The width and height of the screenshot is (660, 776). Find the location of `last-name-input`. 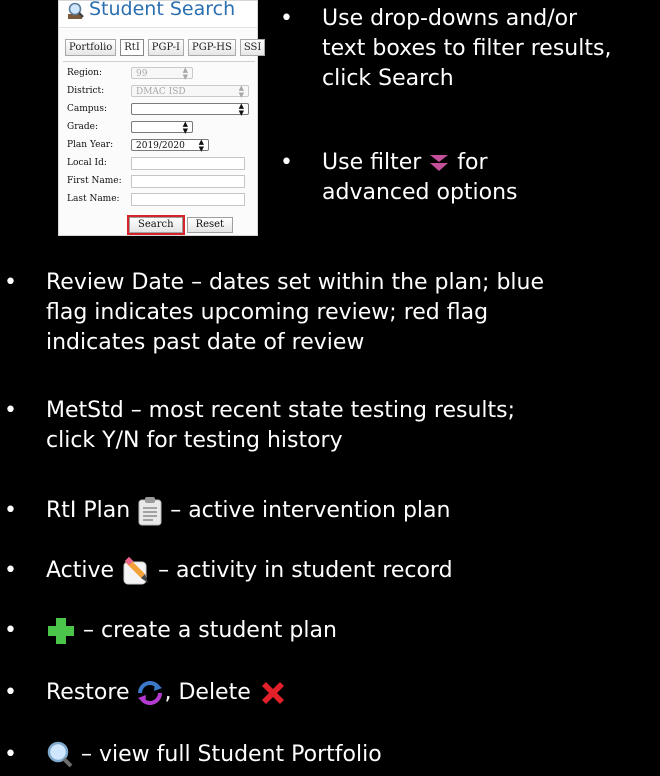

last-name-input is located at coordinates (188, 199).